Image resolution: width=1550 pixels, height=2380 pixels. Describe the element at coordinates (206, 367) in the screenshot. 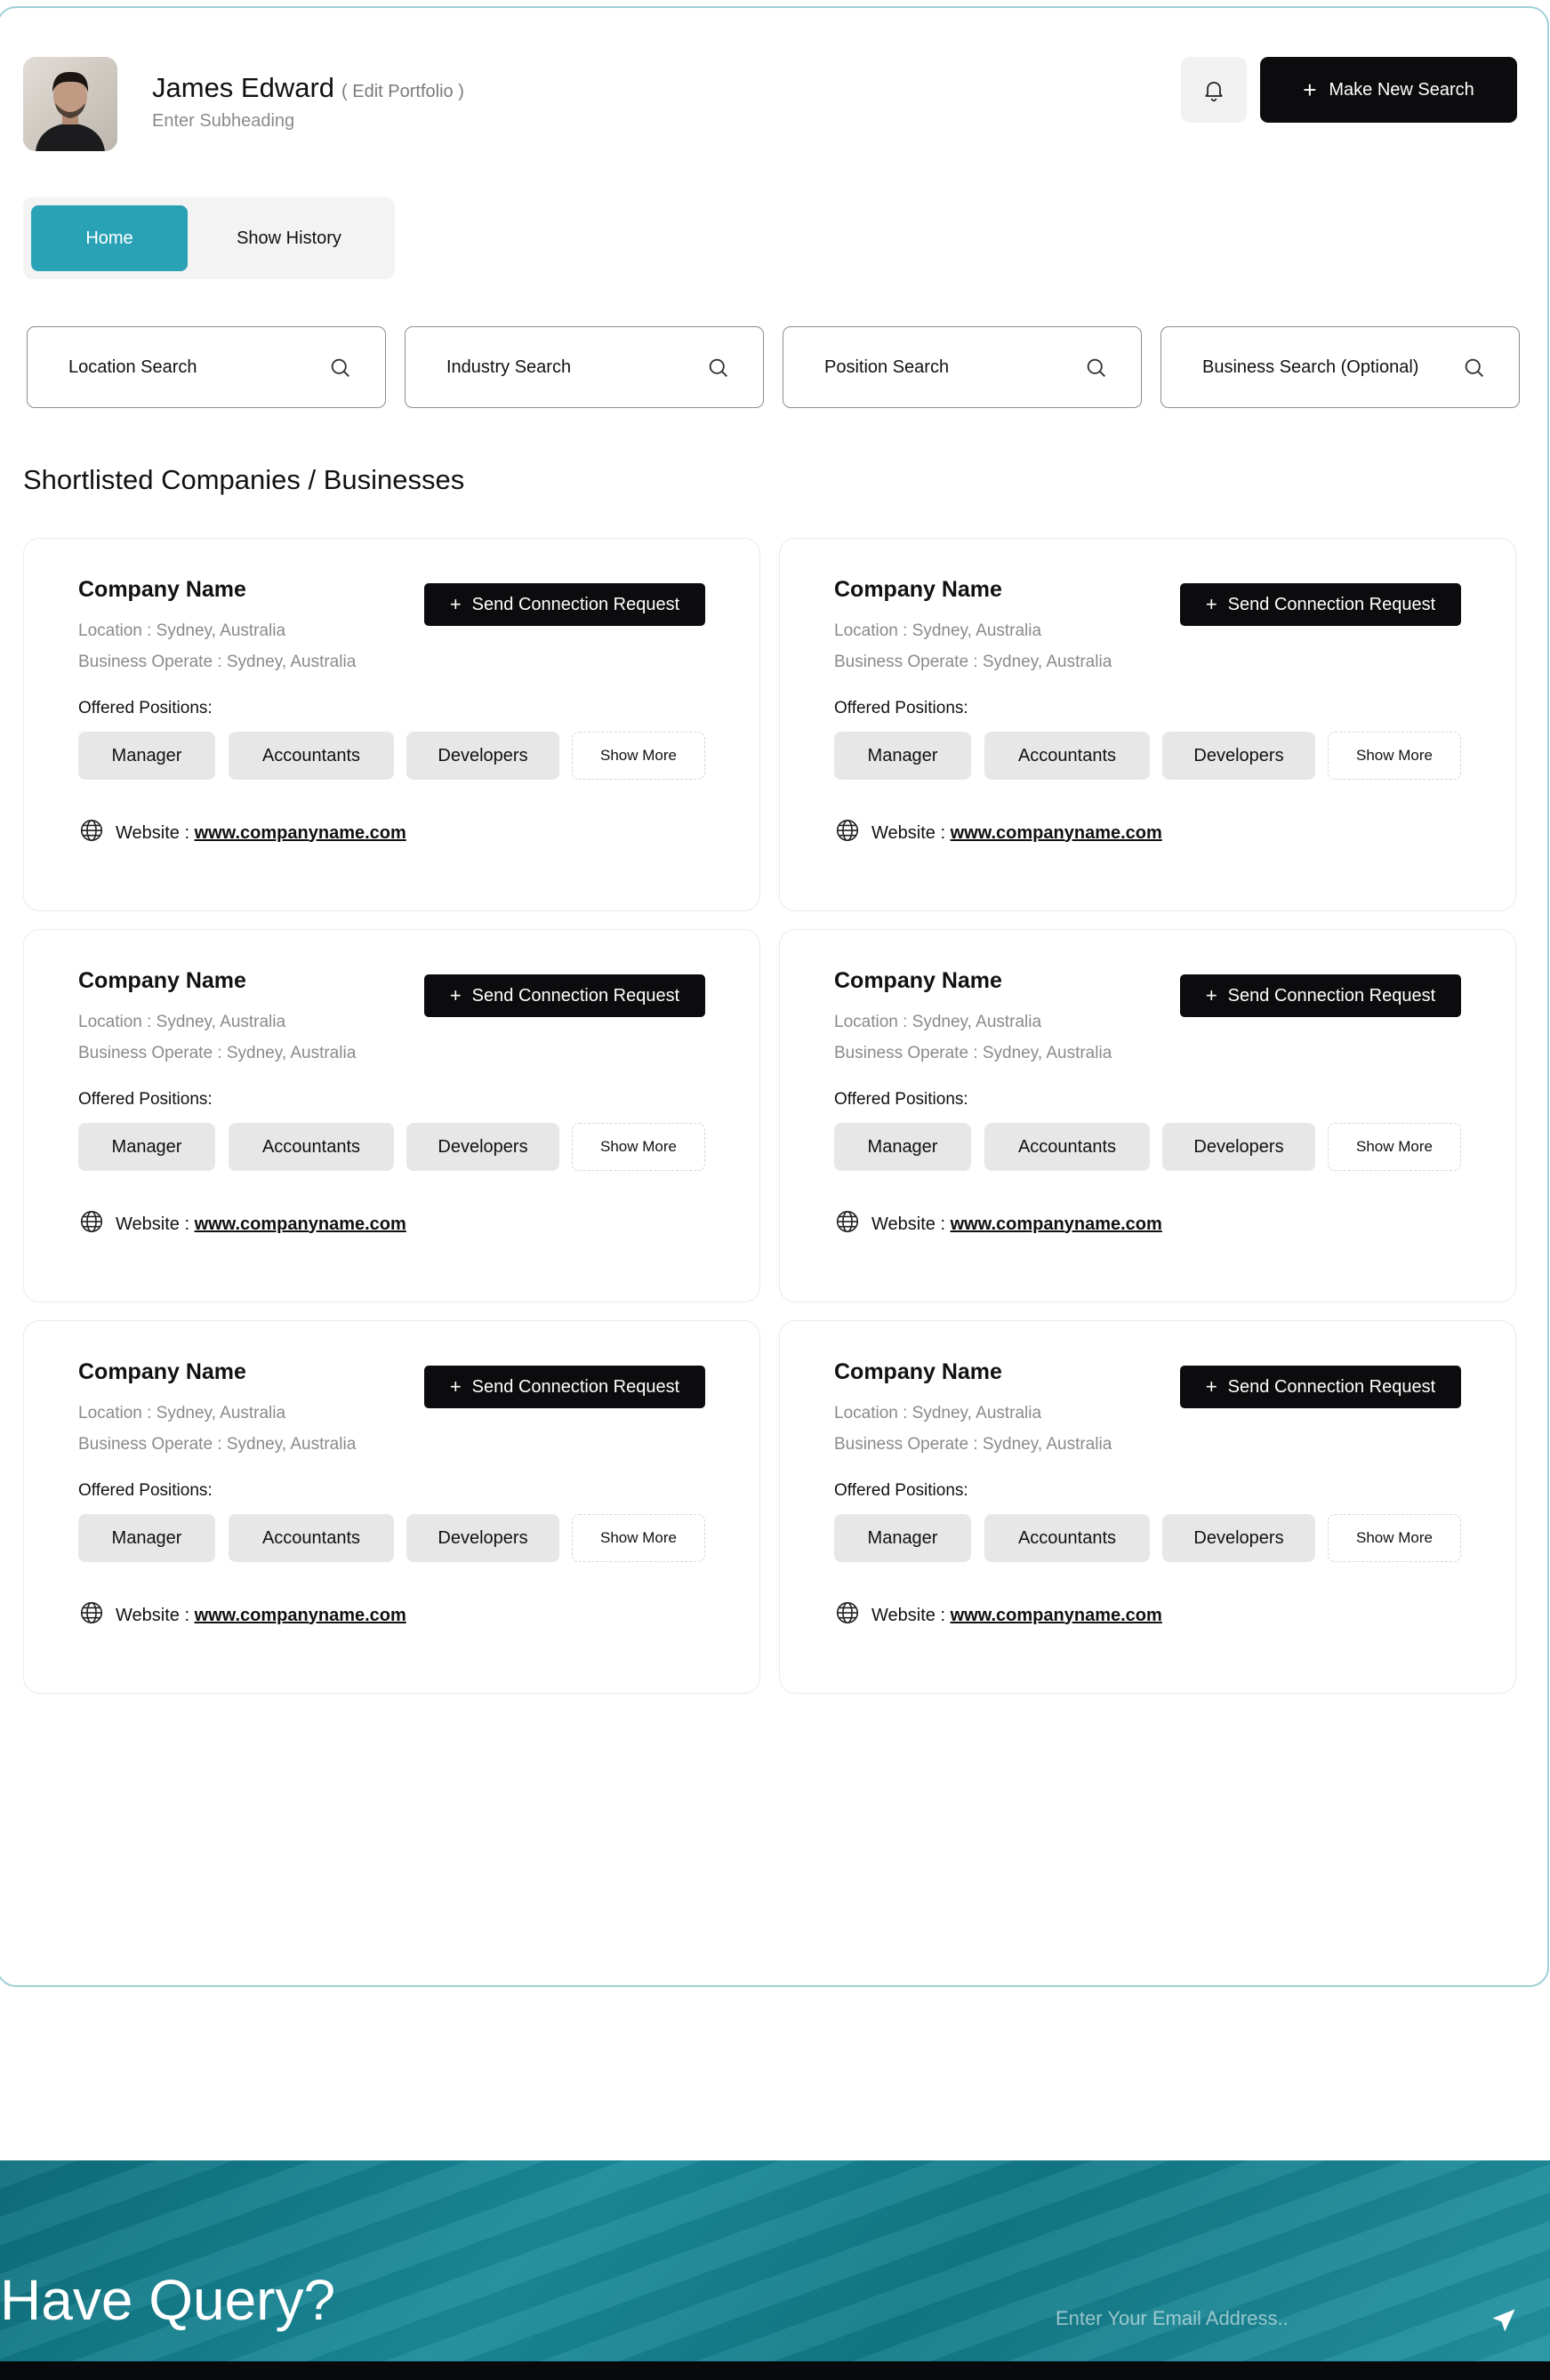

I see `location-search-input: Location Search` at that location.